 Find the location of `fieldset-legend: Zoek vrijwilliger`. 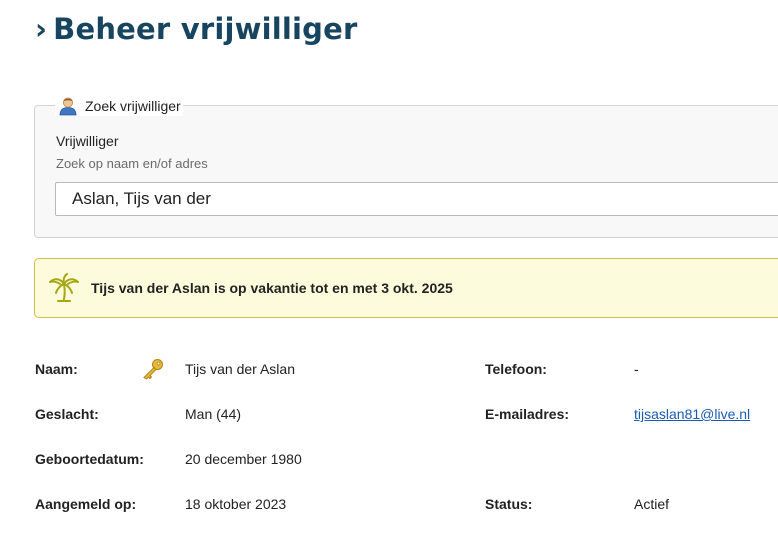

fieldset-legend: Zoek vrijwilliger is located at coordinates (119, 106).